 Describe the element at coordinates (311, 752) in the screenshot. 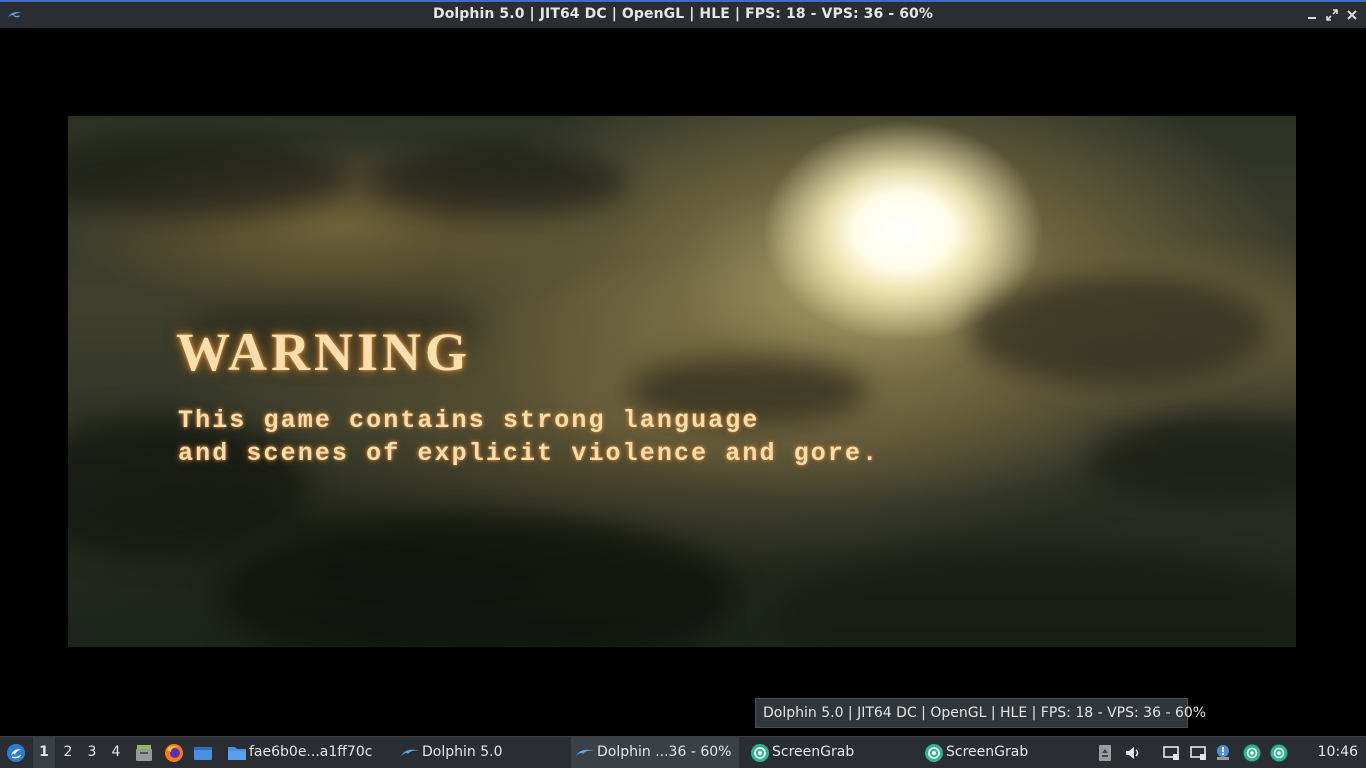

I see `task-label: fae6b0e...a1ff70c` at that location.